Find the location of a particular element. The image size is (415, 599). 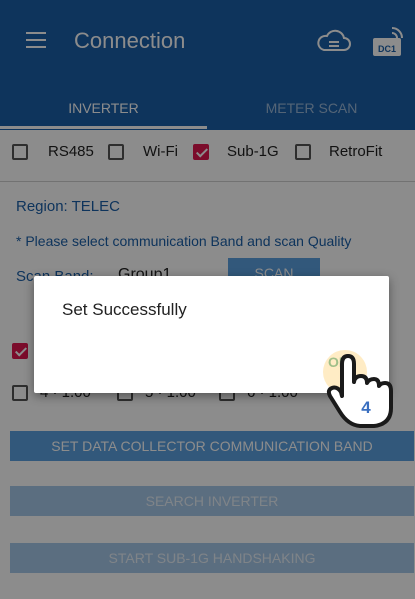

pointing-hand-icon: 4 is located at coordinates (364, 391).